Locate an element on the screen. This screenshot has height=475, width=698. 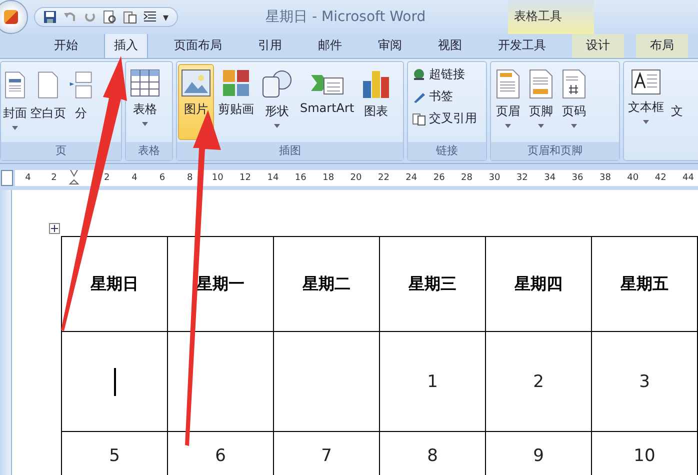
group-label: 页 is located at coordinates (61, 151).